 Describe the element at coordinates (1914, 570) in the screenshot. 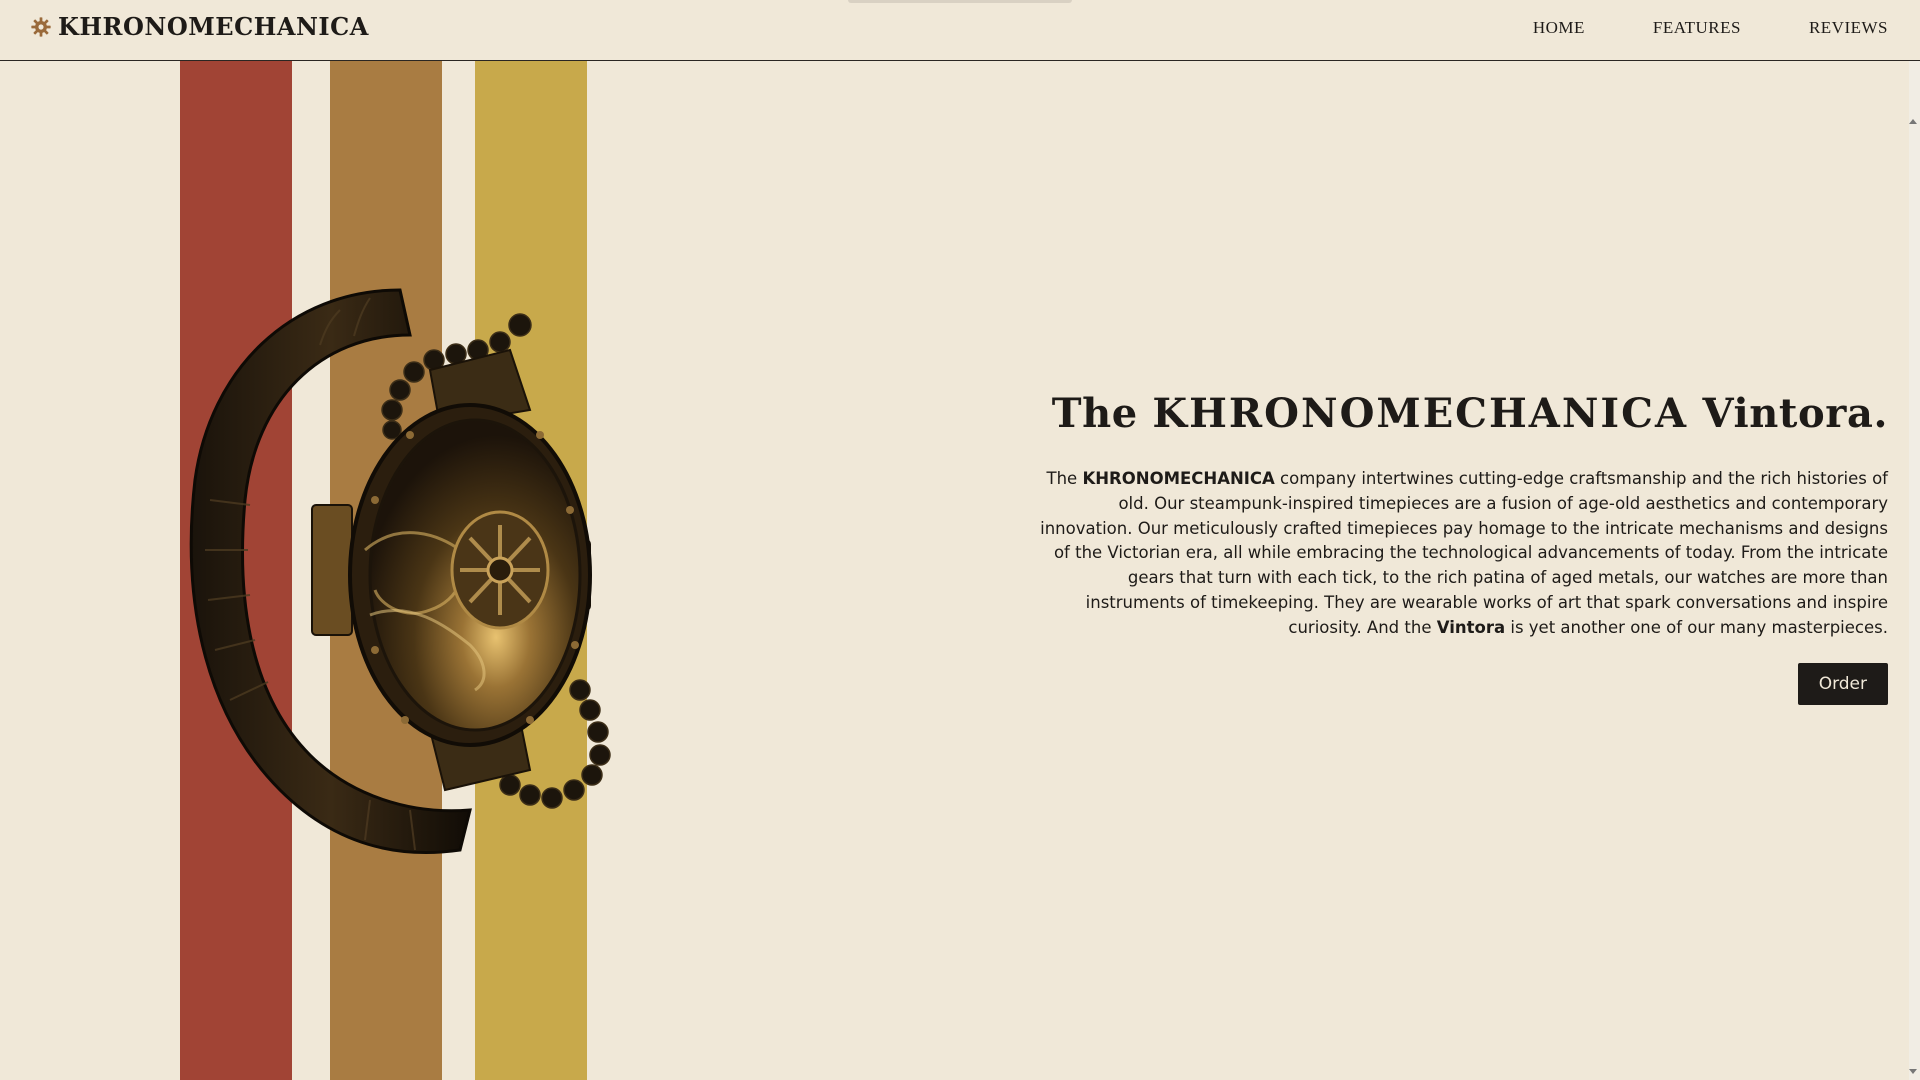

I see `page-scrollbar` at that location.